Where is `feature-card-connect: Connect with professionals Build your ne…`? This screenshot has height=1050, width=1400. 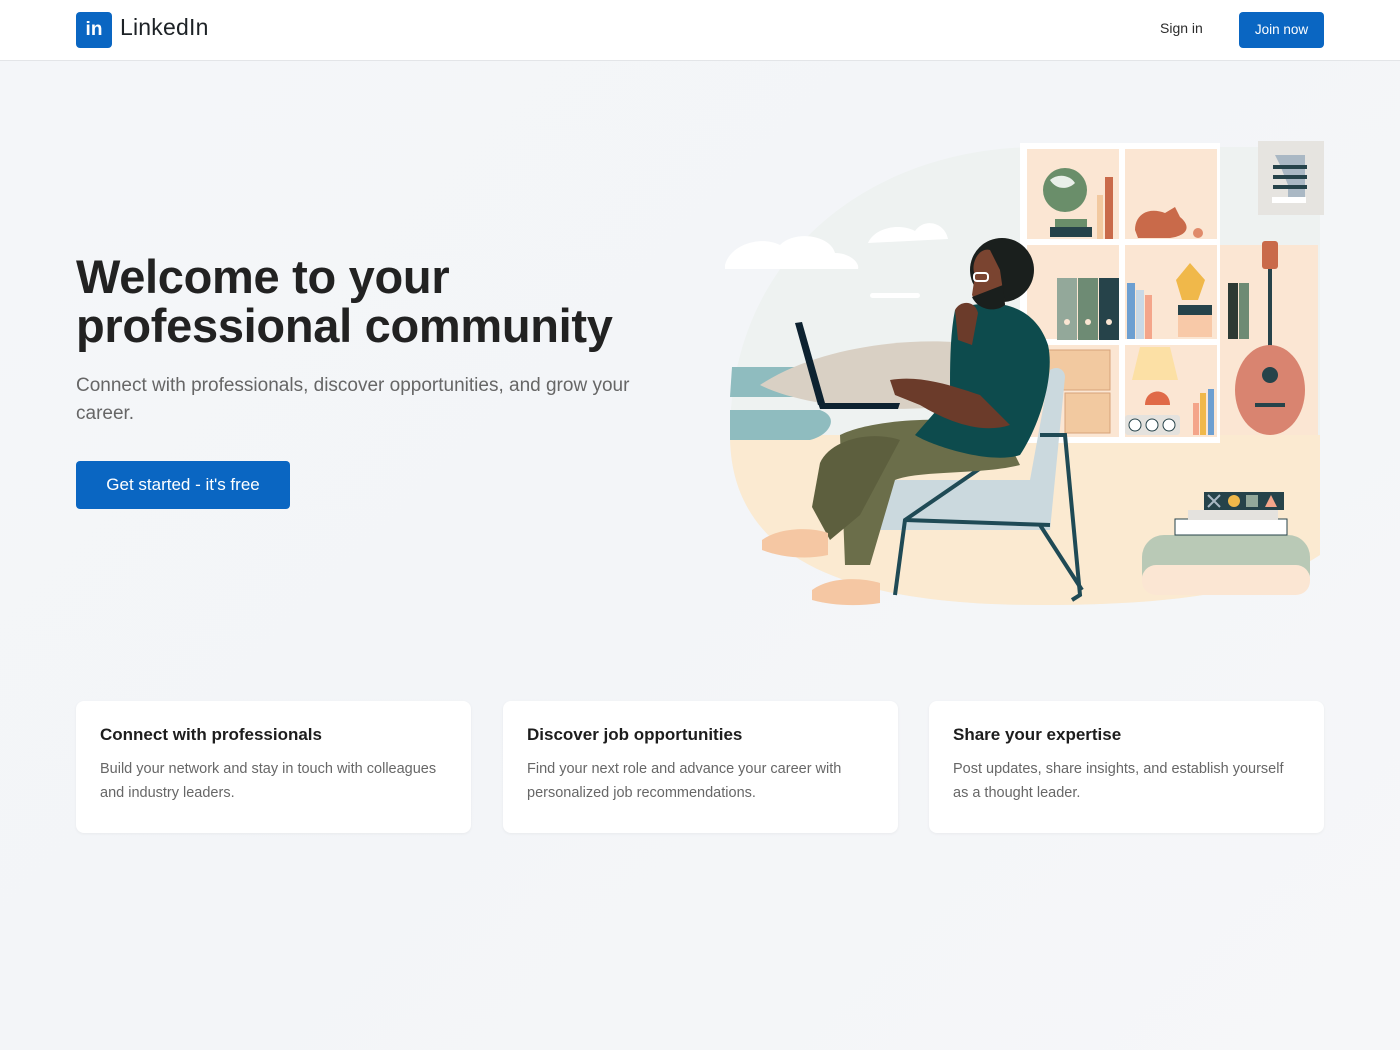 feature-card-connect: Connect with professionals Build your ne… is located at coordinates (273, 767).